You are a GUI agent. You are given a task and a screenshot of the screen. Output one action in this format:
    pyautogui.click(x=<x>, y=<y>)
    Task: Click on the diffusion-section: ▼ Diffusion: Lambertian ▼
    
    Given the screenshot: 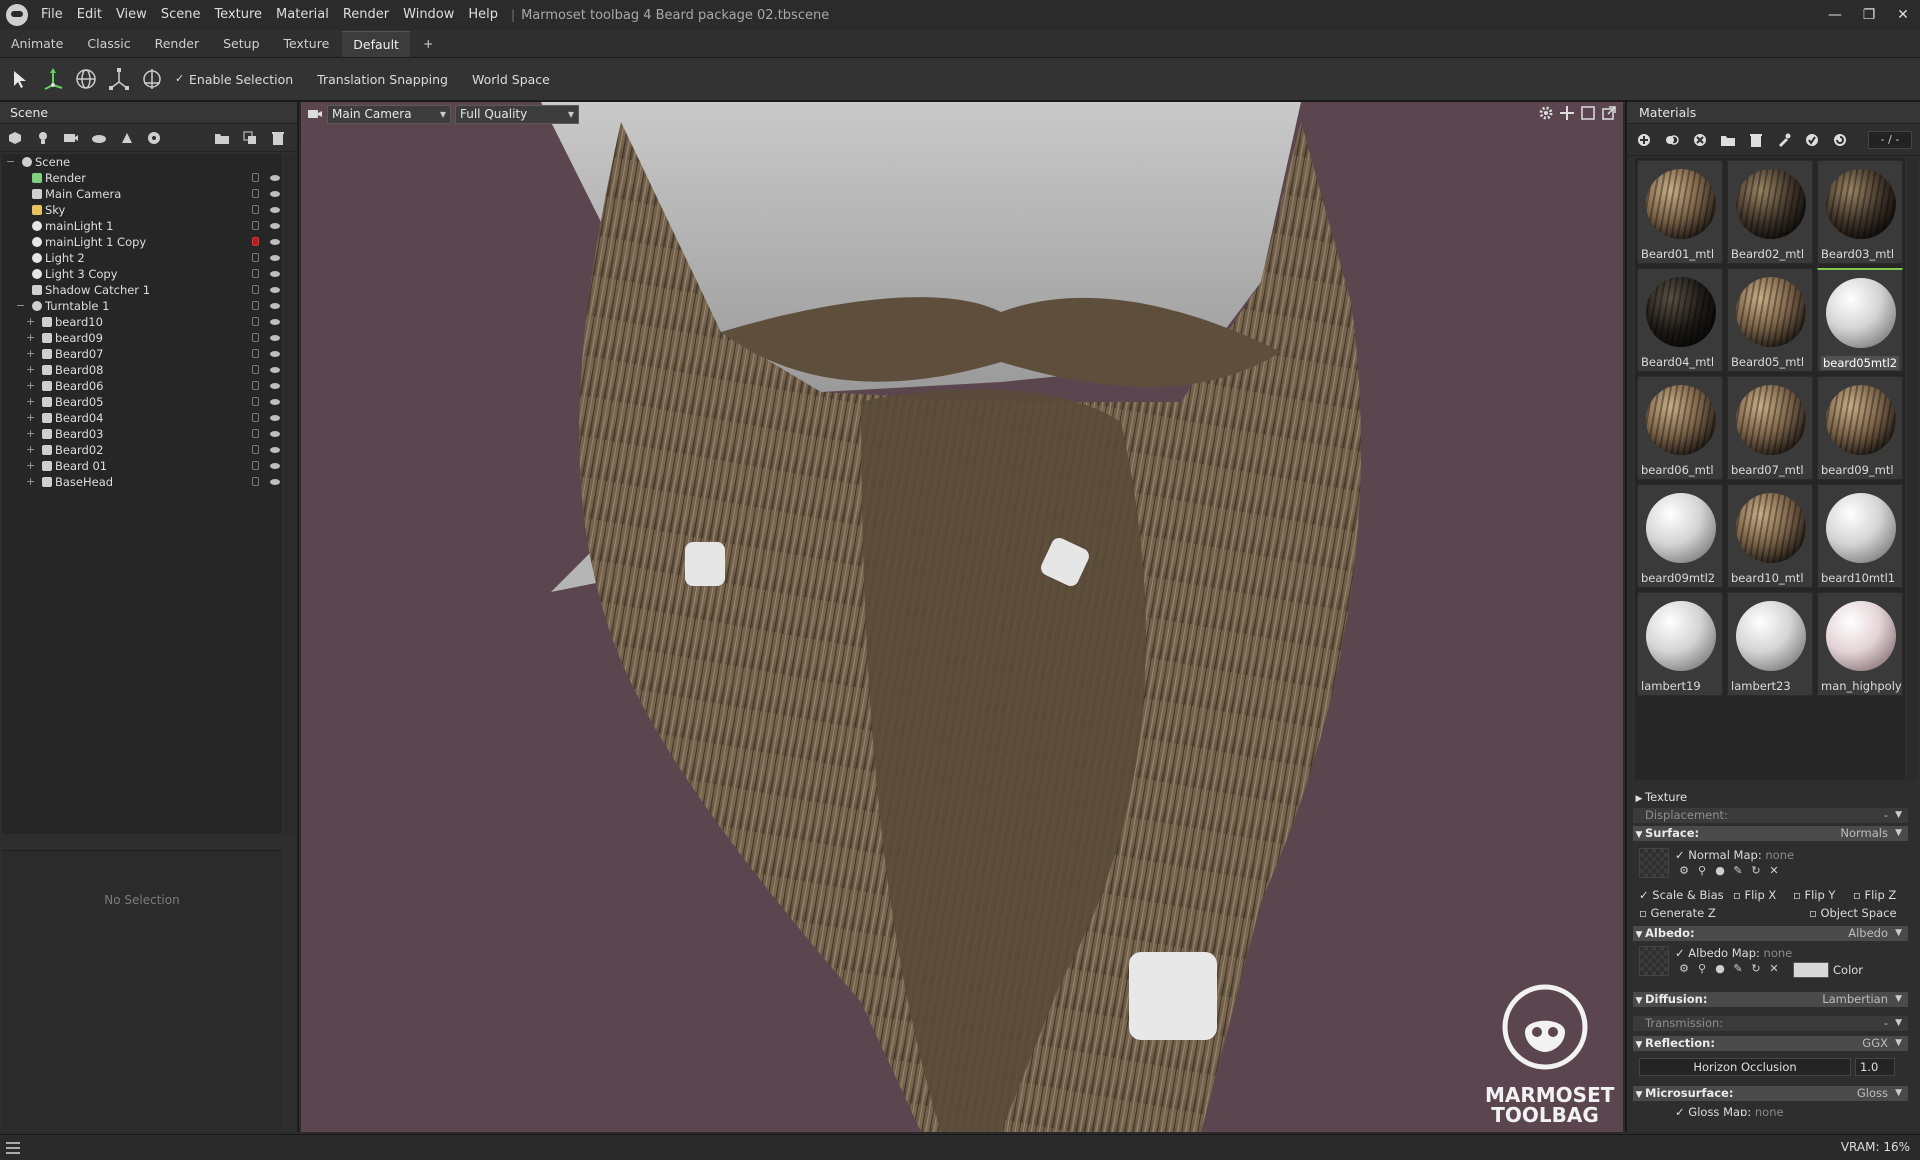 What is the action you would take?
    pyautogui.click(x=1770, y=999)
    